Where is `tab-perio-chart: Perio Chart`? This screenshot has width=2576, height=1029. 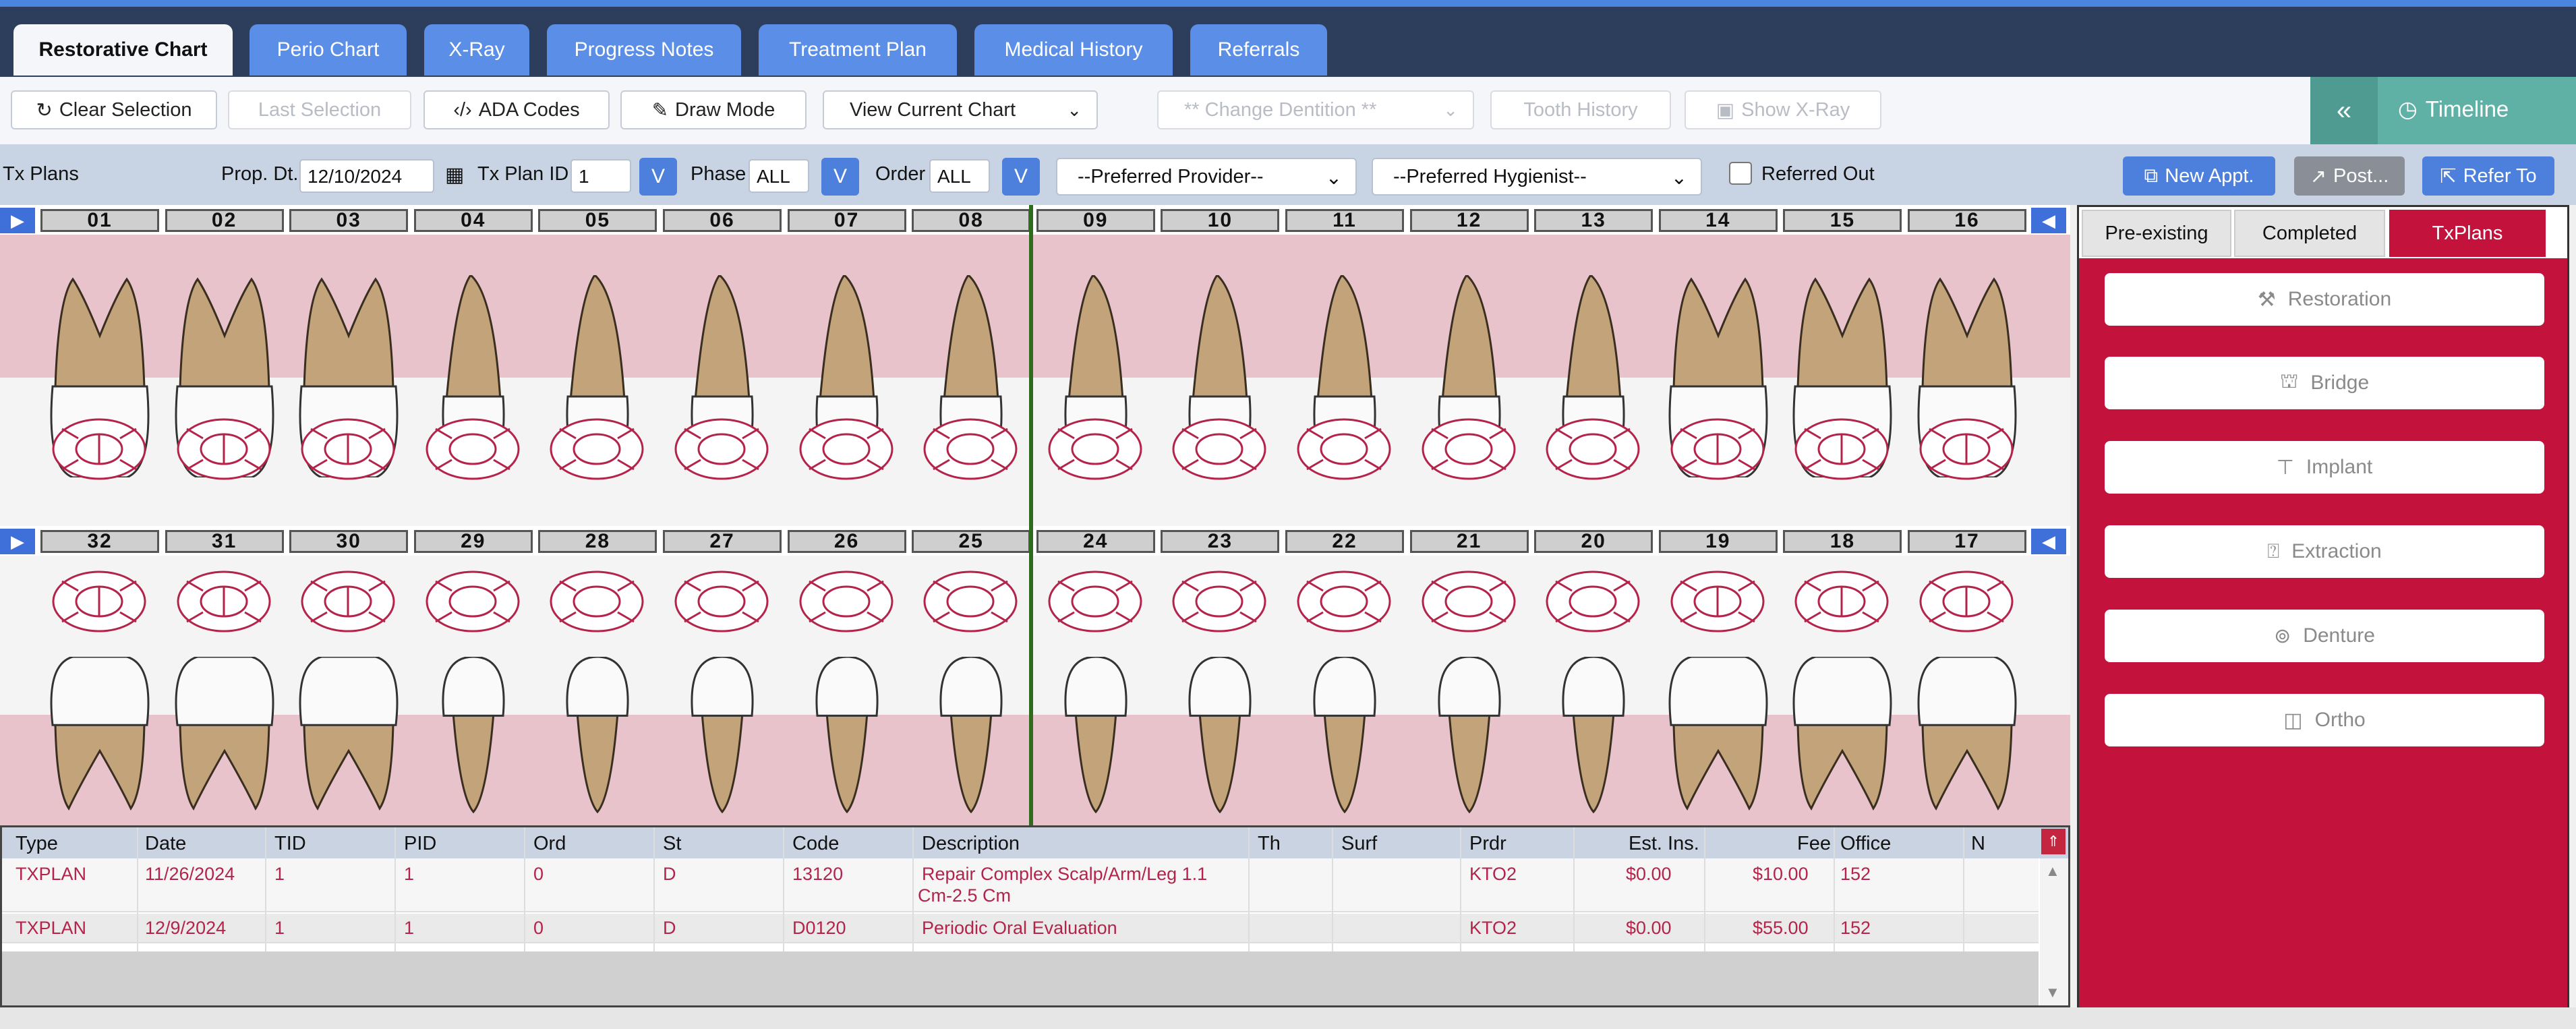
tab-perio-chart: Perio Chart is located at coordinates (328, 50).